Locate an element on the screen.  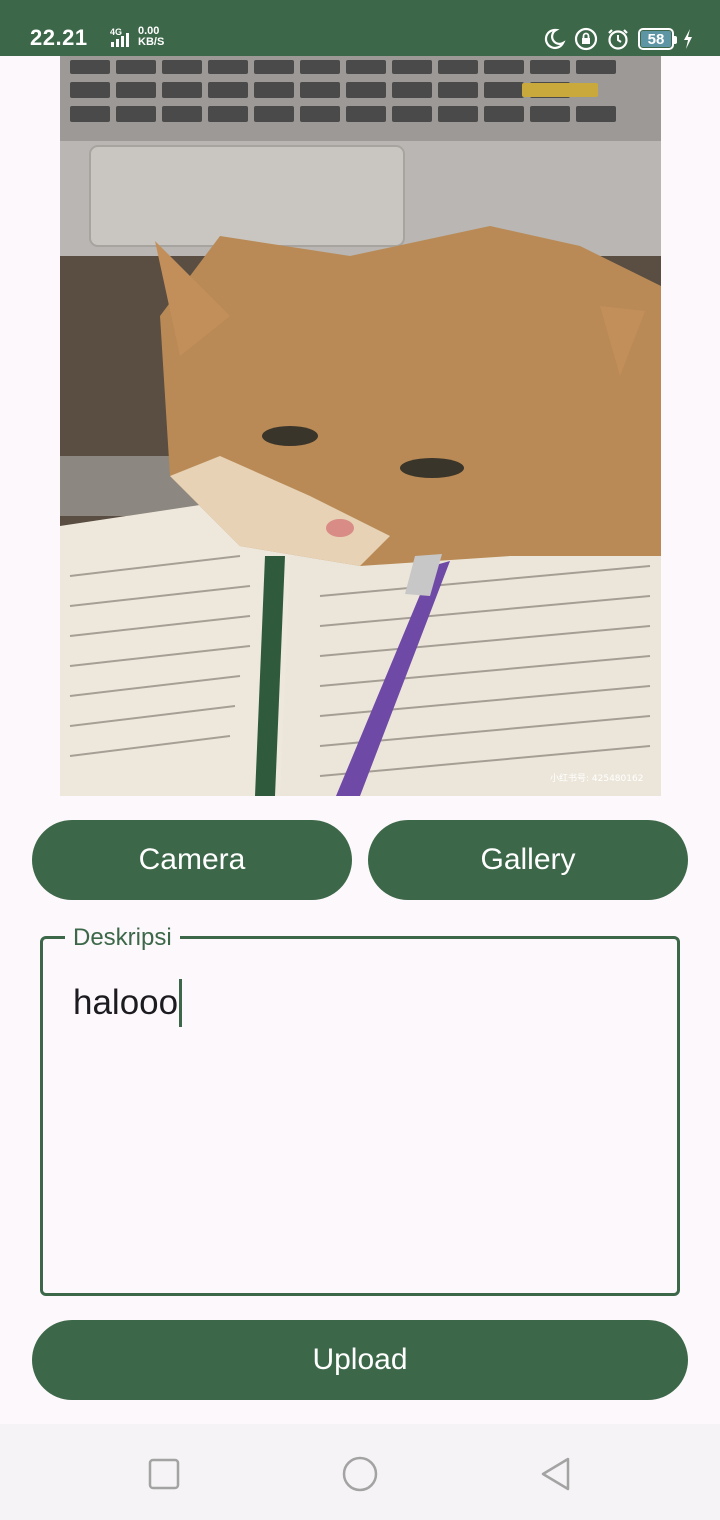
description-label: Deskripsi is located at coordinates (122, 938).